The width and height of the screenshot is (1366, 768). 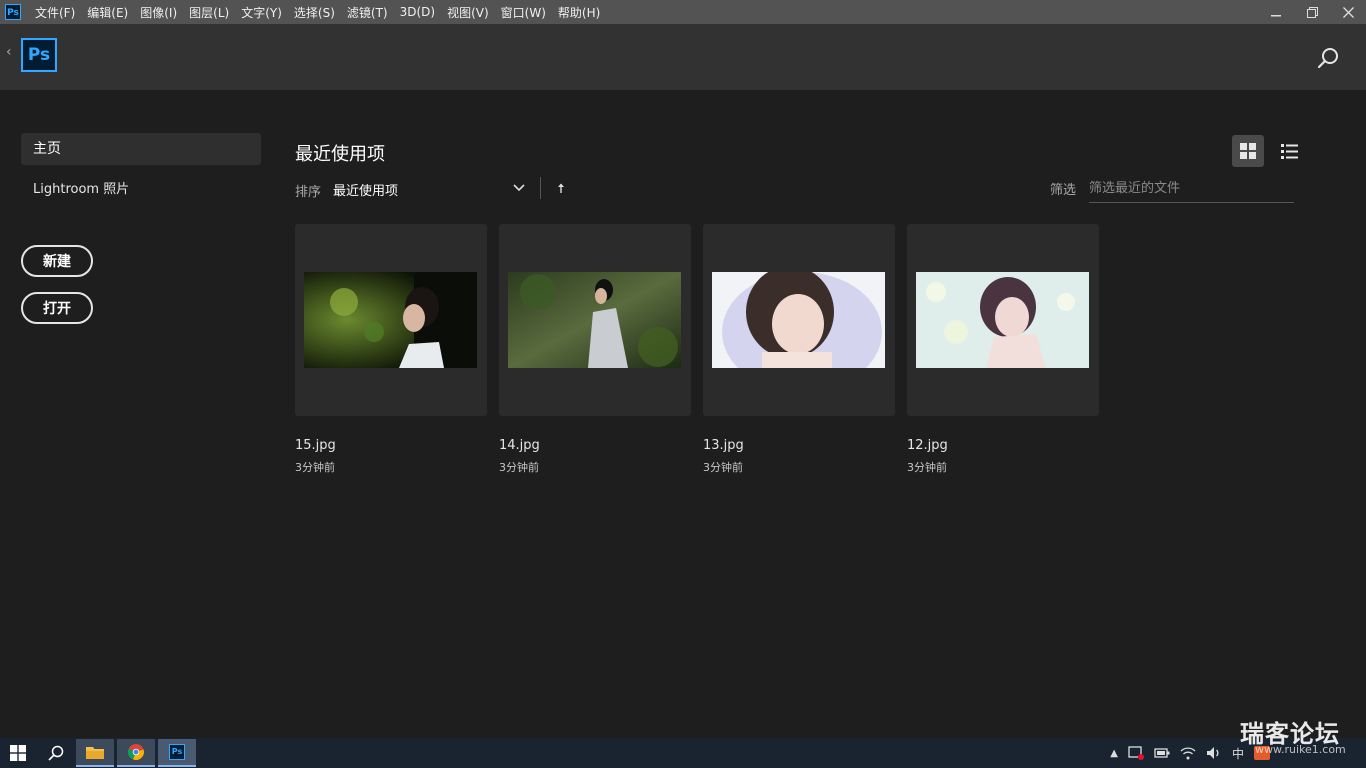 I want to click on photoshop-logo: Ps, so click(x=39, y=55).